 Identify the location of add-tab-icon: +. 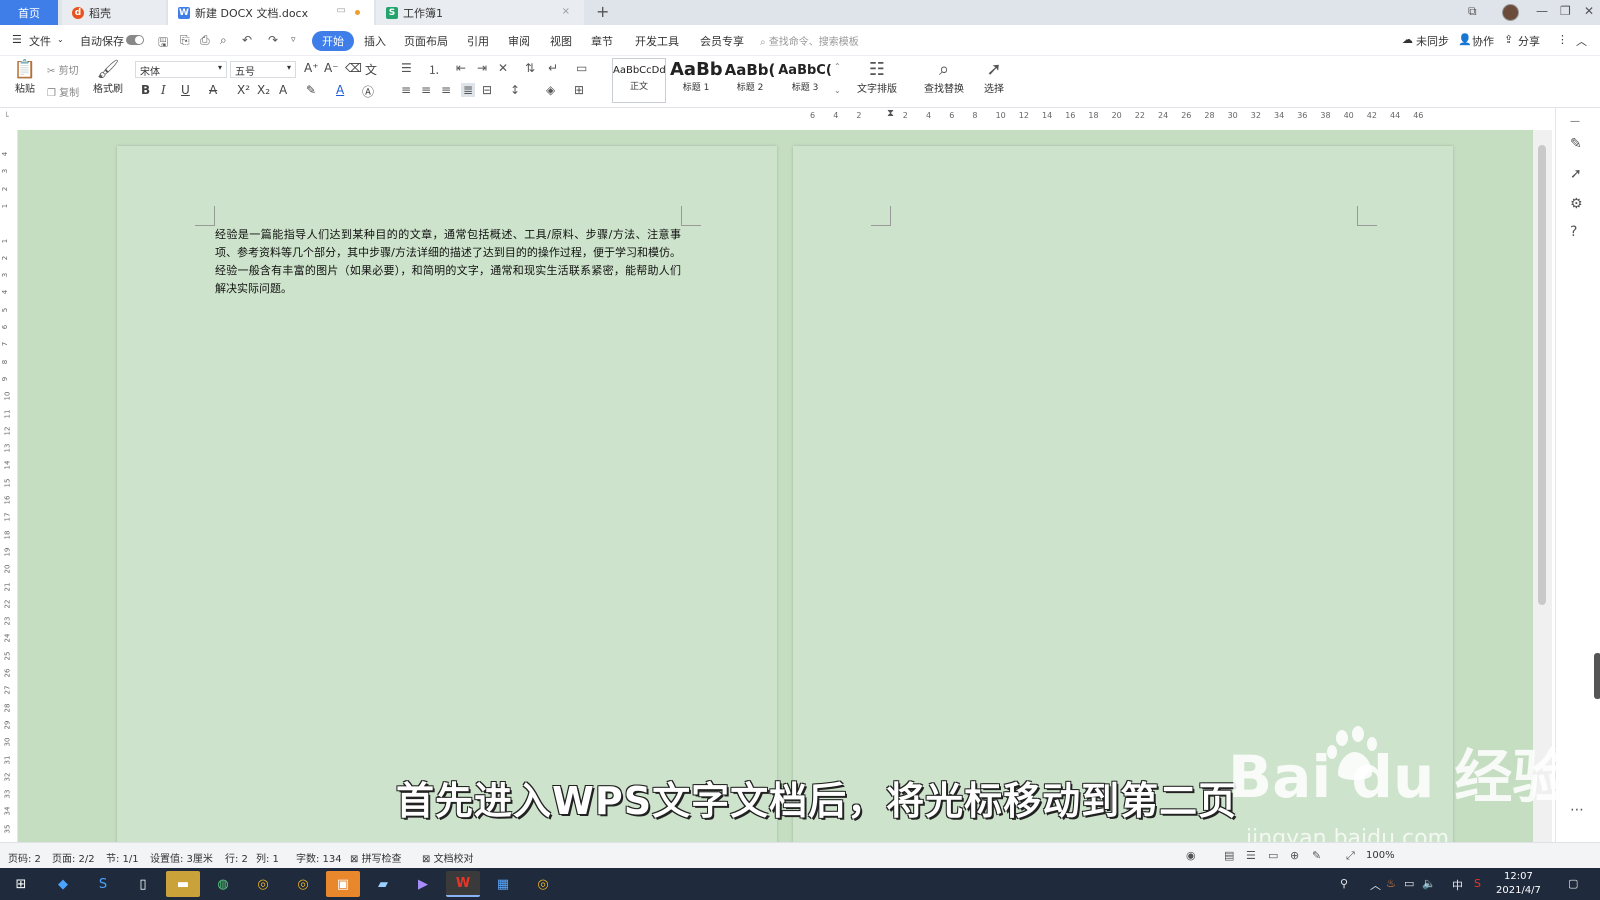
(602, 11).